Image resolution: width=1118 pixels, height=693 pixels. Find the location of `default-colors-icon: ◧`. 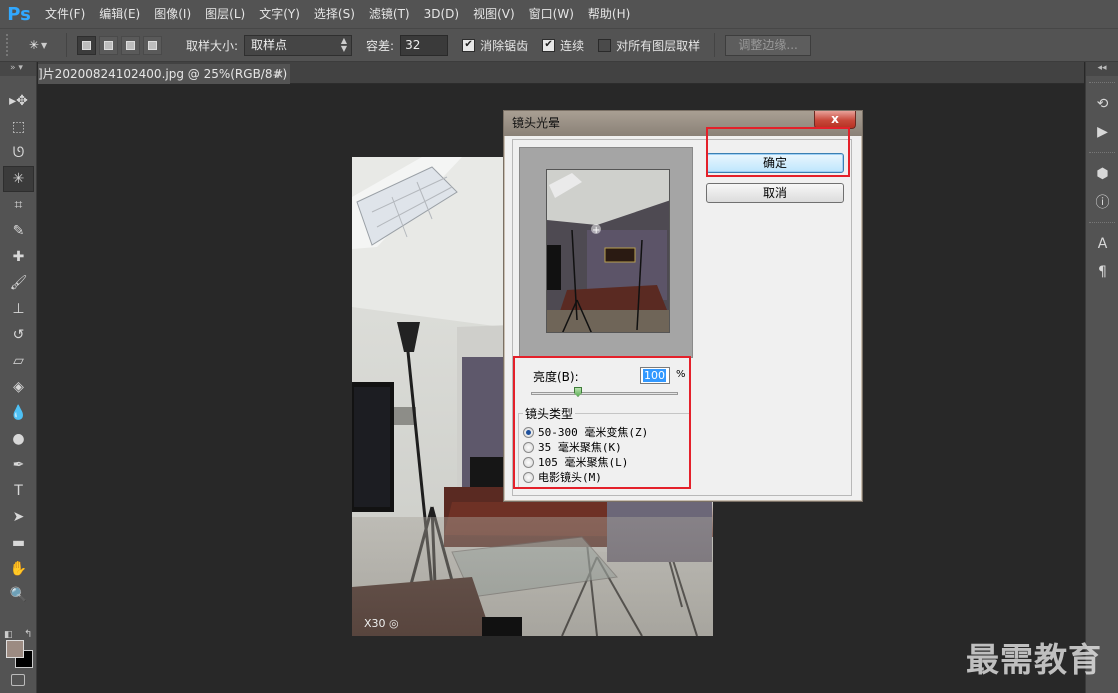

default-colors-icon: ◧ is located at coordinates (8, 635).